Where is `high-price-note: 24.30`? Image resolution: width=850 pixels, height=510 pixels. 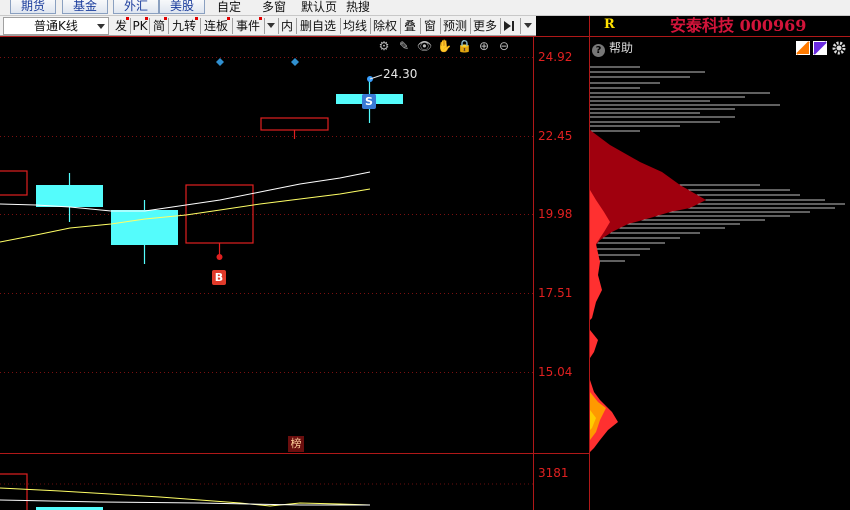 high-price-note: 24.30 is located at coordinates (400, 74).